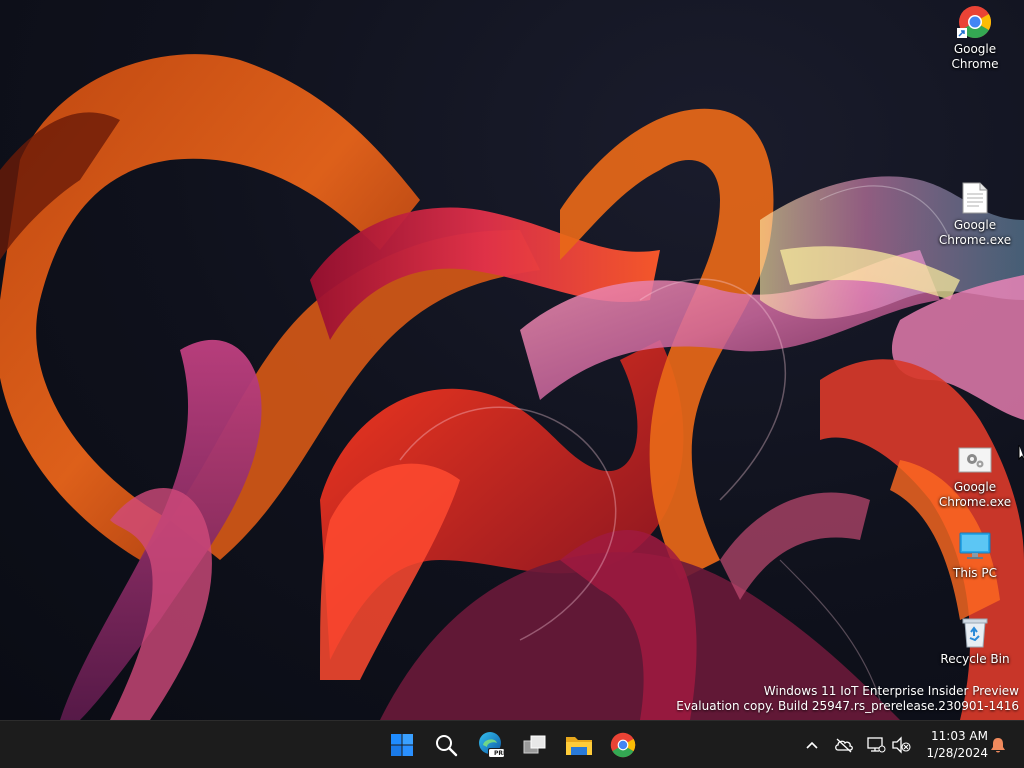 Image resolution: width=1024 pixels, height=768 pixels. I want to click on document-icon, so click(975, 198).